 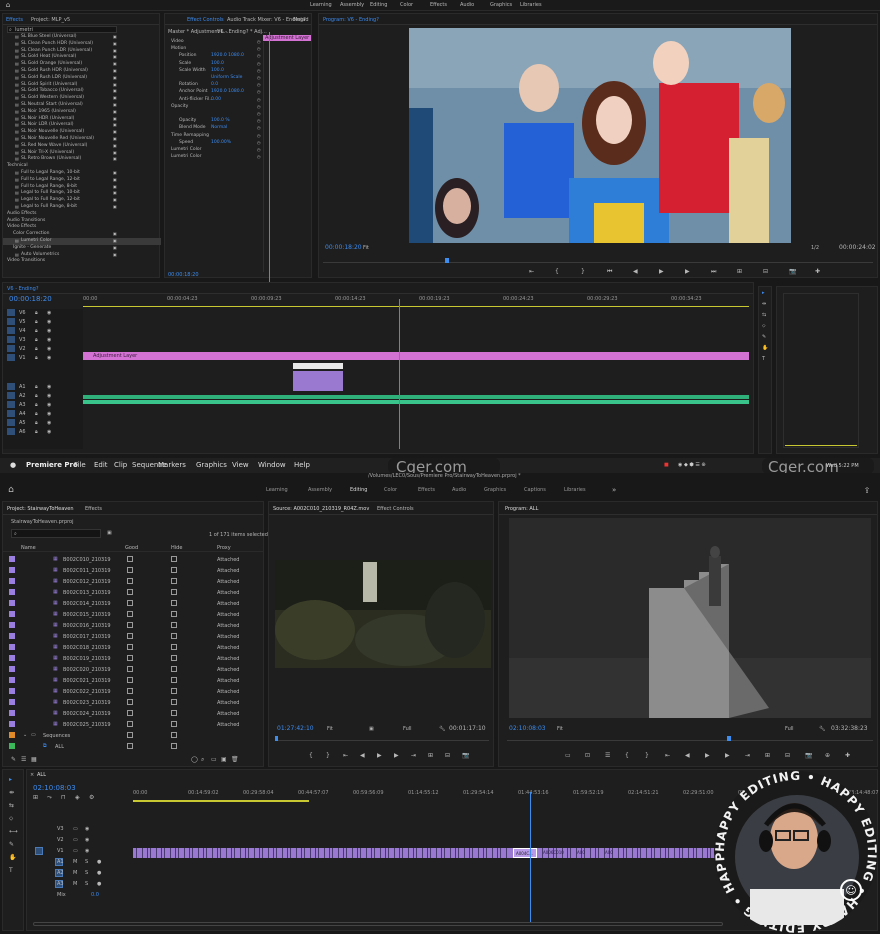 I want to click on project-footer-icon: ✎, so click(x=13, y=759).